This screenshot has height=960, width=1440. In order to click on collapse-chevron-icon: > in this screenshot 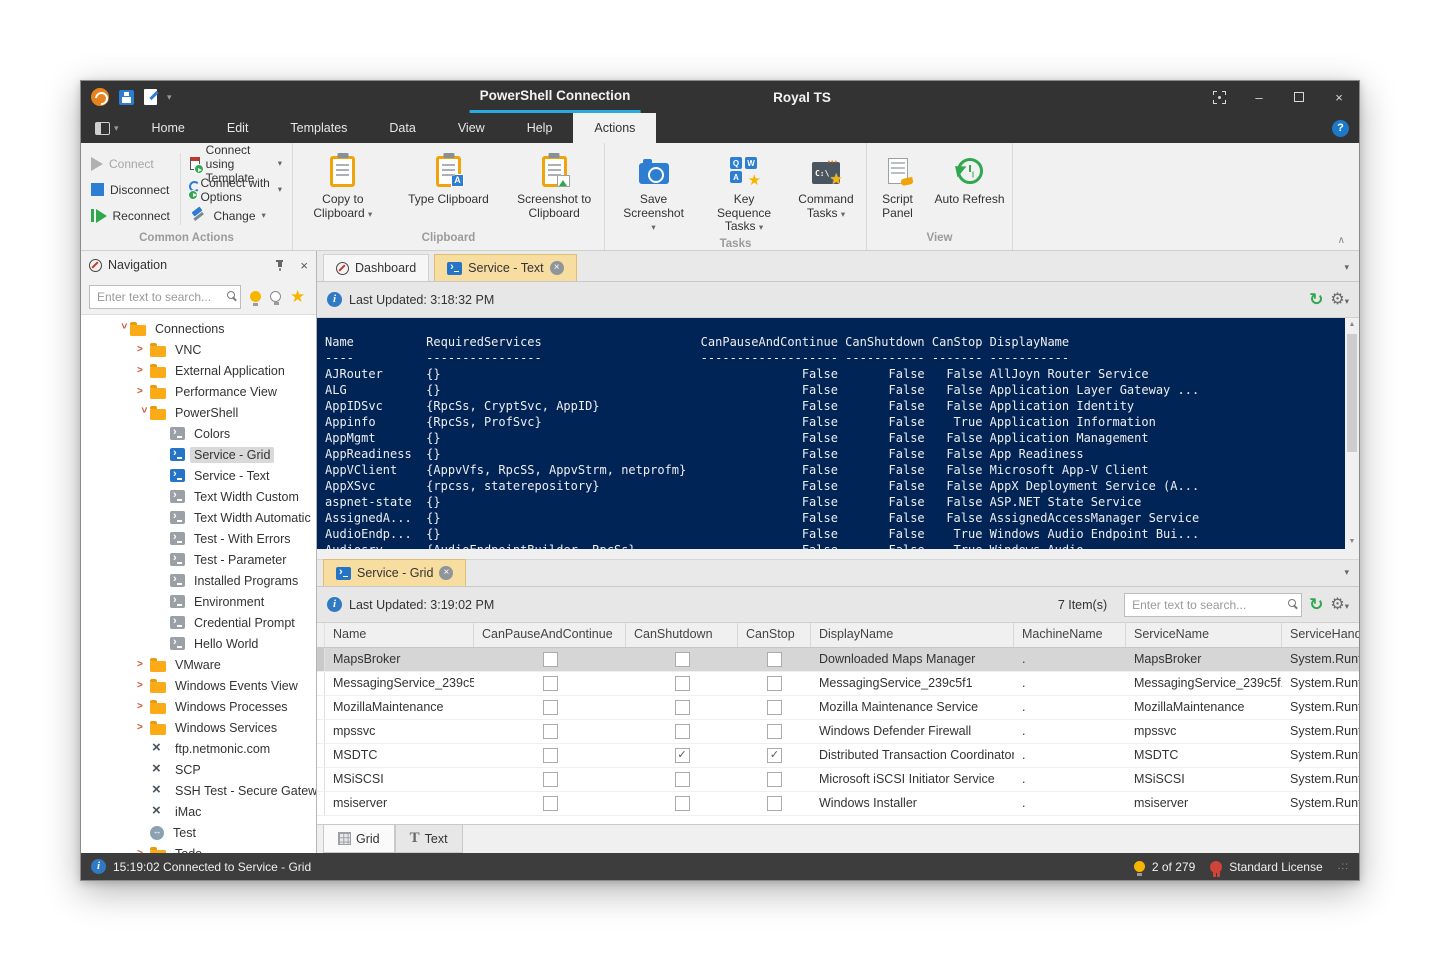, I will do `click(143, 413)`.